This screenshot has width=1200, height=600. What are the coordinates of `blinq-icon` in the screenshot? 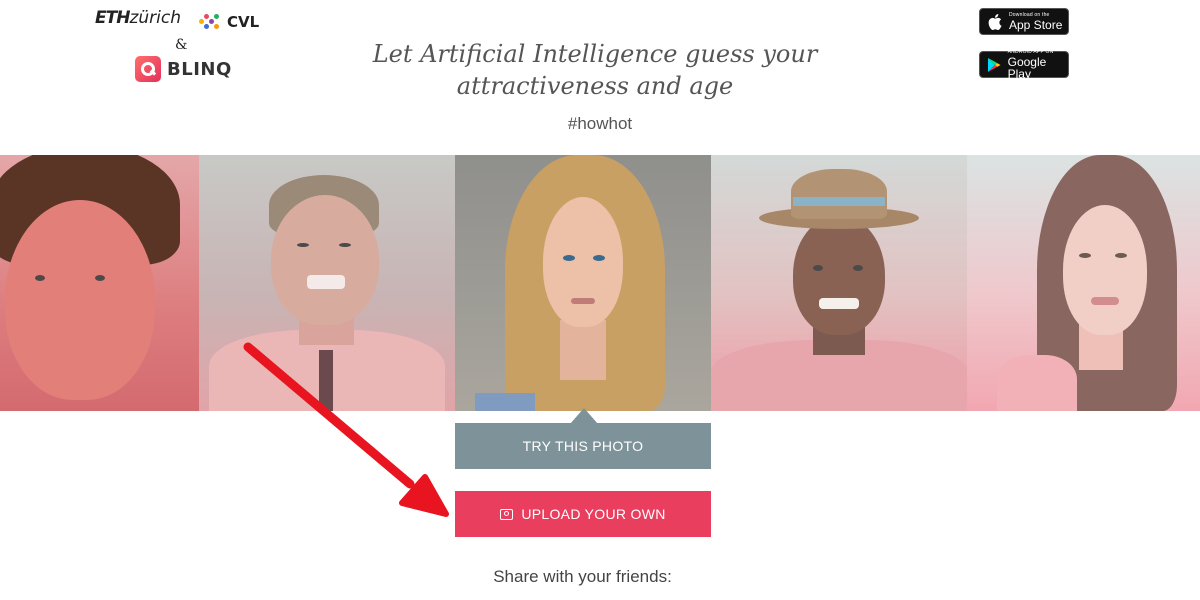 It's located at (148, 69).